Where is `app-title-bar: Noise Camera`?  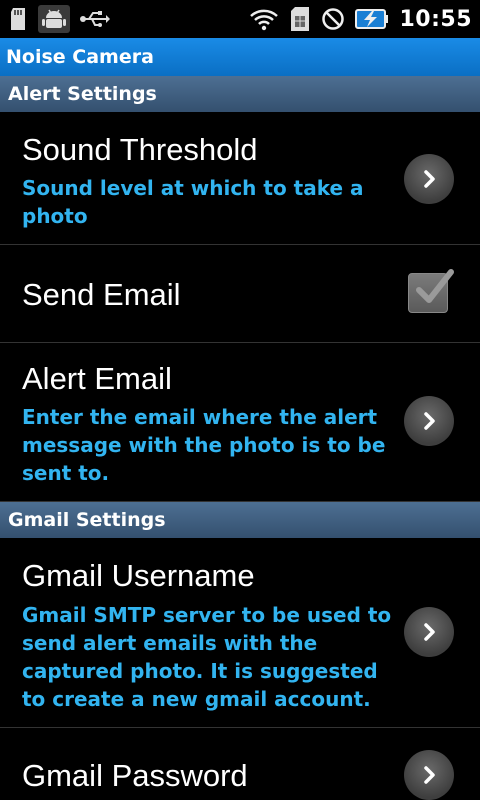
app-title-bar: Noise Camera is located at coordinates (240, 57).